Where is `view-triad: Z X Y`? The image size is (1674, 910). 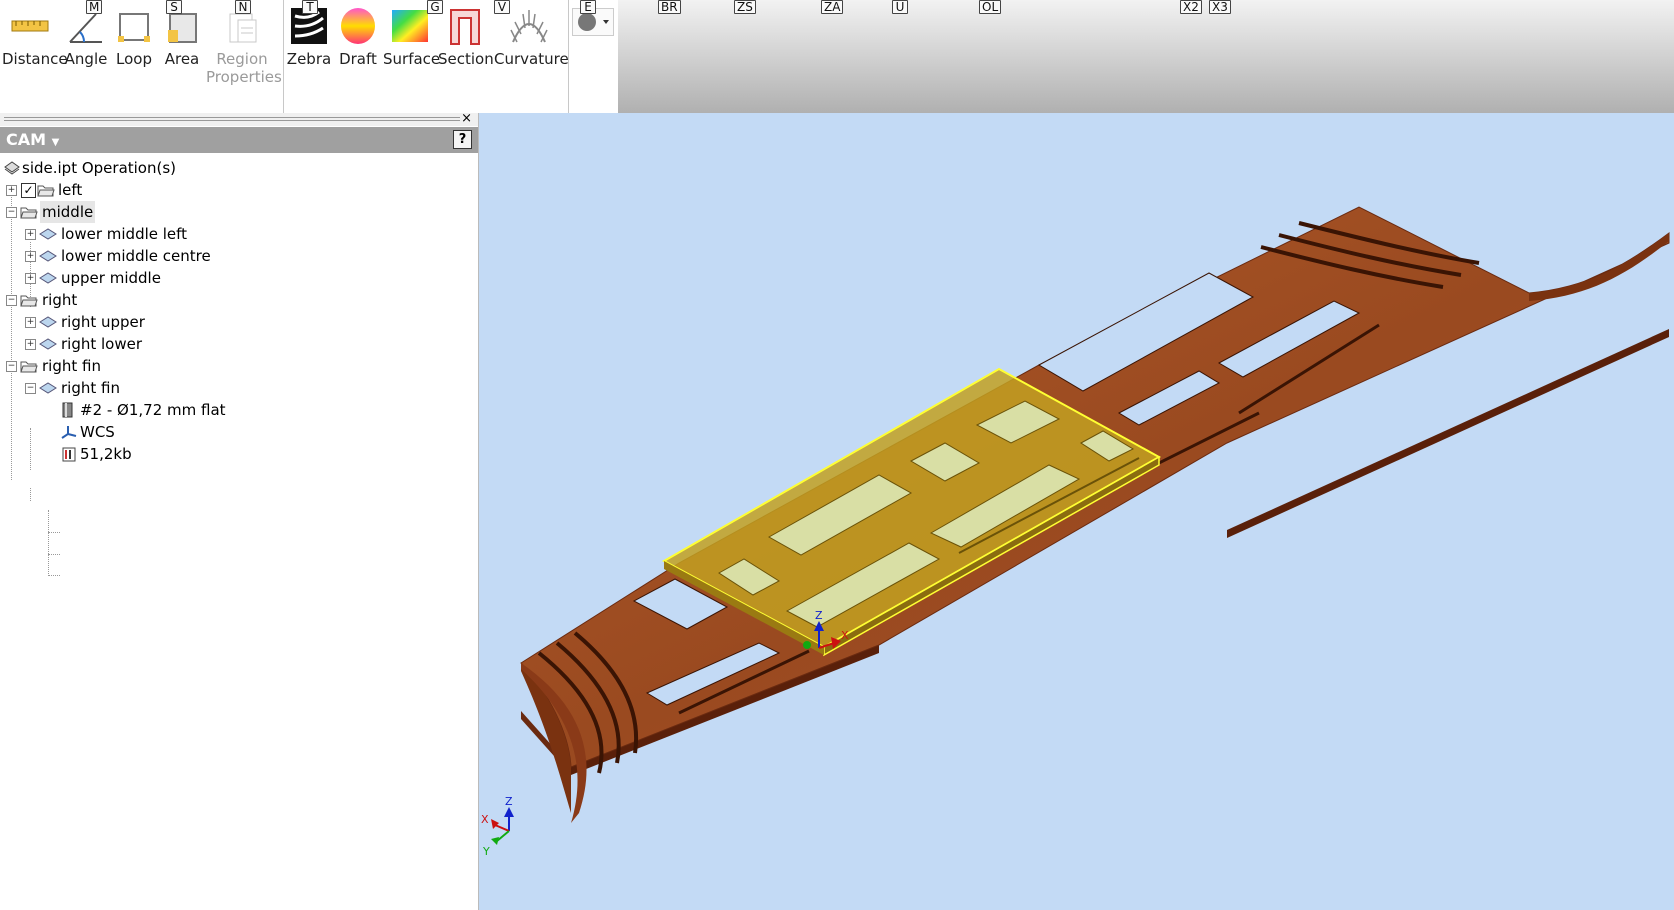
view-triad: Z X Y is located at coordinates (497, 826).